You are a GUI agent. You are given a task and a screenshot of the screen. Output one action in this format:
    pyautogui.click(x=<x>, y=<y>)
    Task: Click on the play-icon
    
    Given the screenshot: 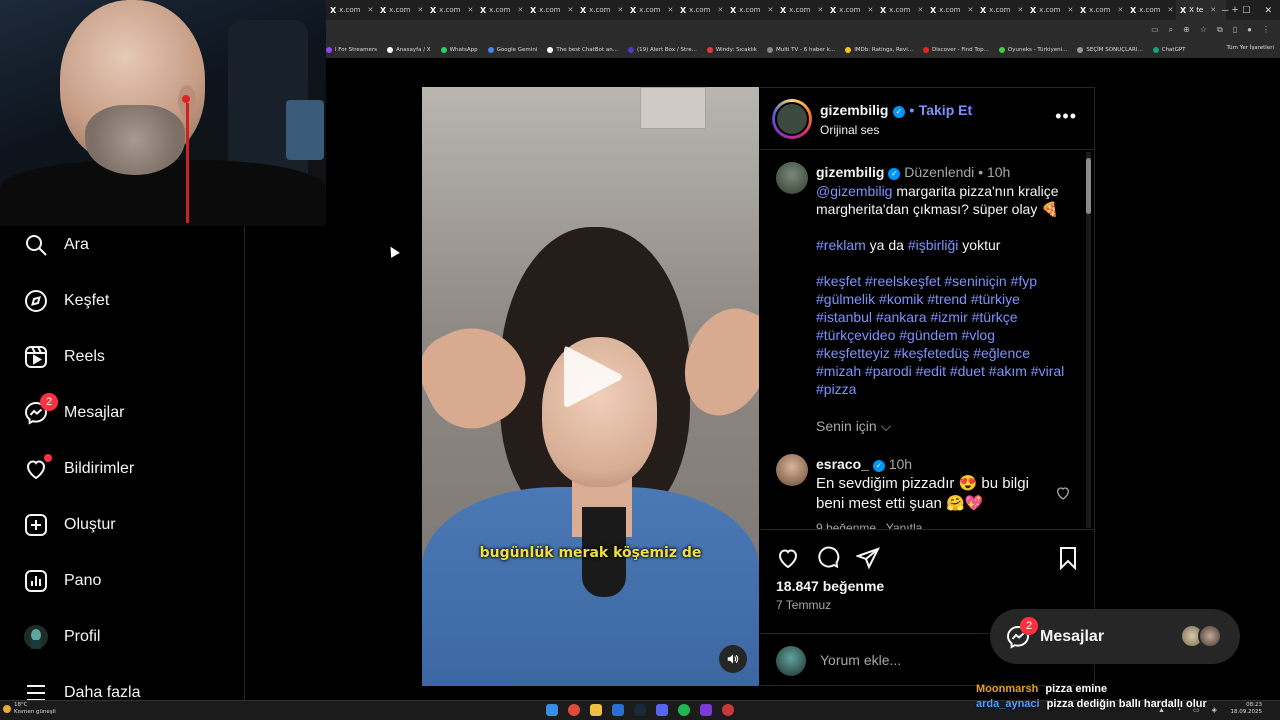 What is the action you would take?
    pyautogui.click(x=593, y=377)
    